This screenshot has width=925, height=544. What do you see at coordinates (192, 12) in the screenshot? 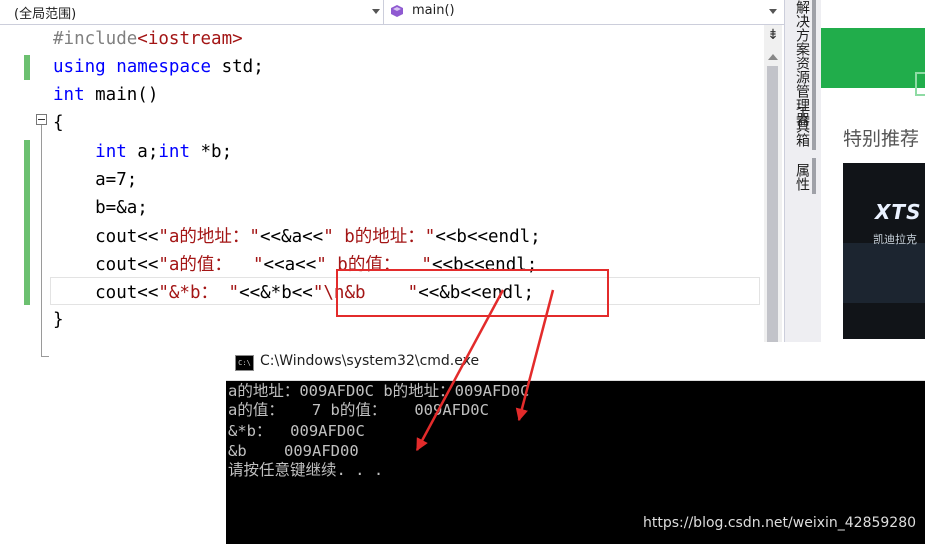
I see `scope-dropdown: (全局范围)` at bounding box center [192, 12].